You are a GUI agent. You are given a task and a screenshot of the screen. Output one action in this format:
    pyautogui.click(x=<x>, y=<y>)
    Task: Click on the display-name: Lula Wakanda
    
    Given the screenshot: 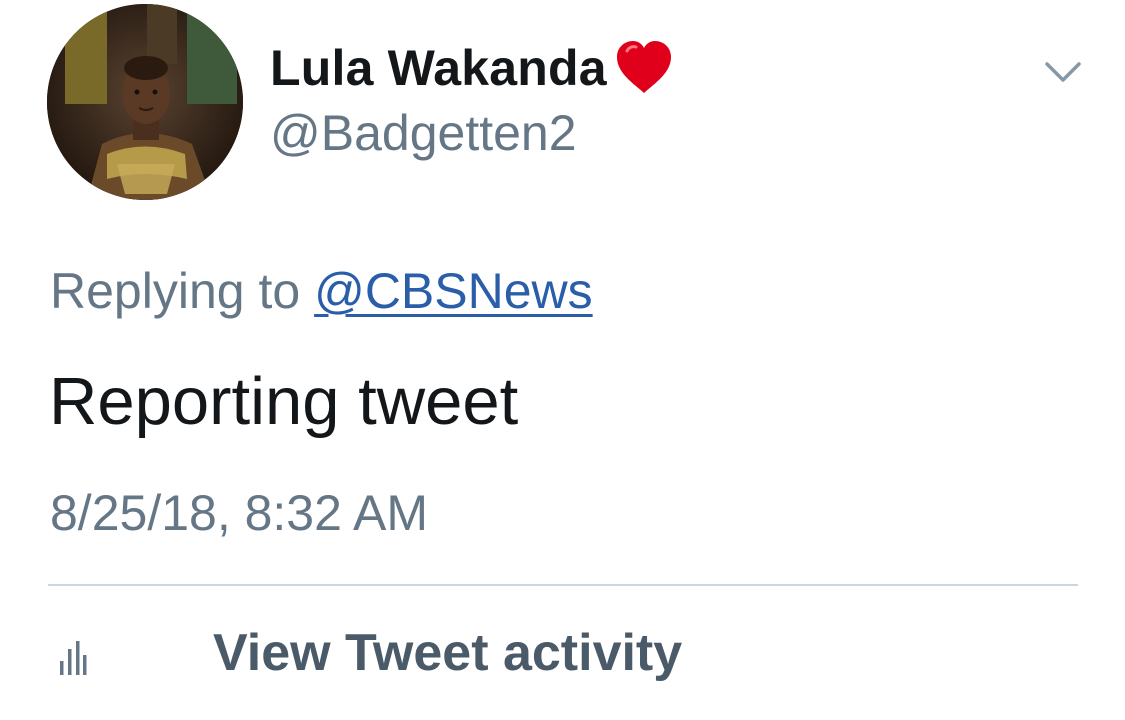 What is the action you would take?
    pyautogui.click(x=438, y=68)
    